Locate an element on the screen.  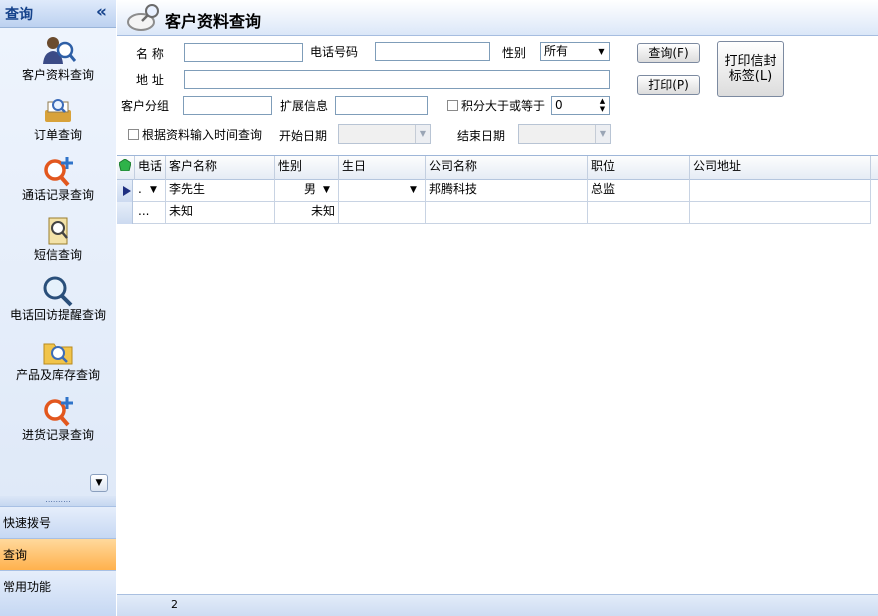
by-input-time-label: 根据资料输入时间查询 is located at coordinates (202, 135).